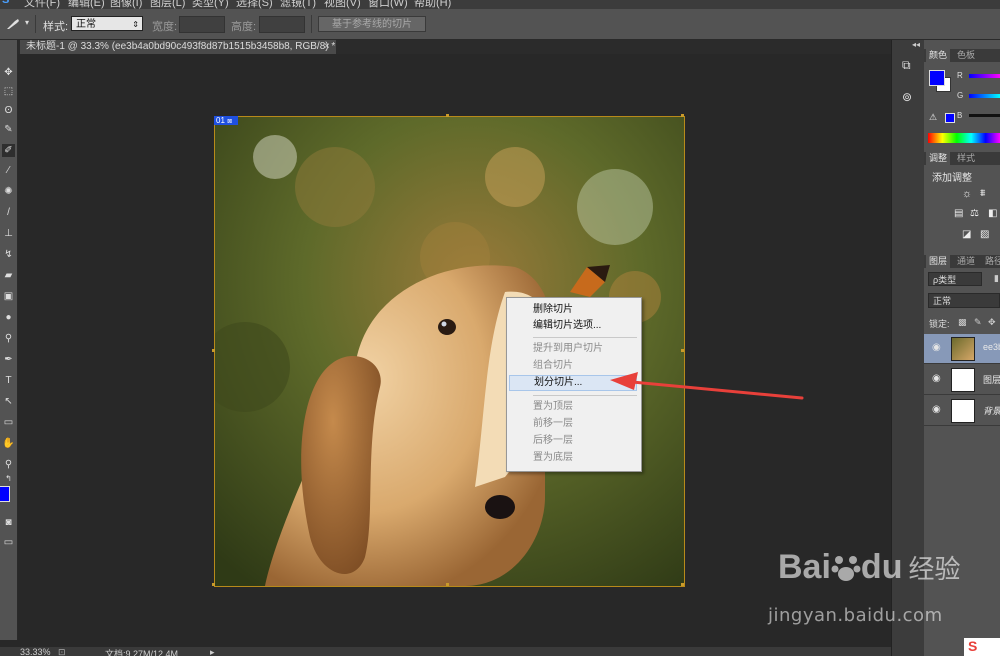 This screenshot has width=1000, height=656. Describe the element at coordinates (282, 24) in the screenshot. I see `height-input` at that location.